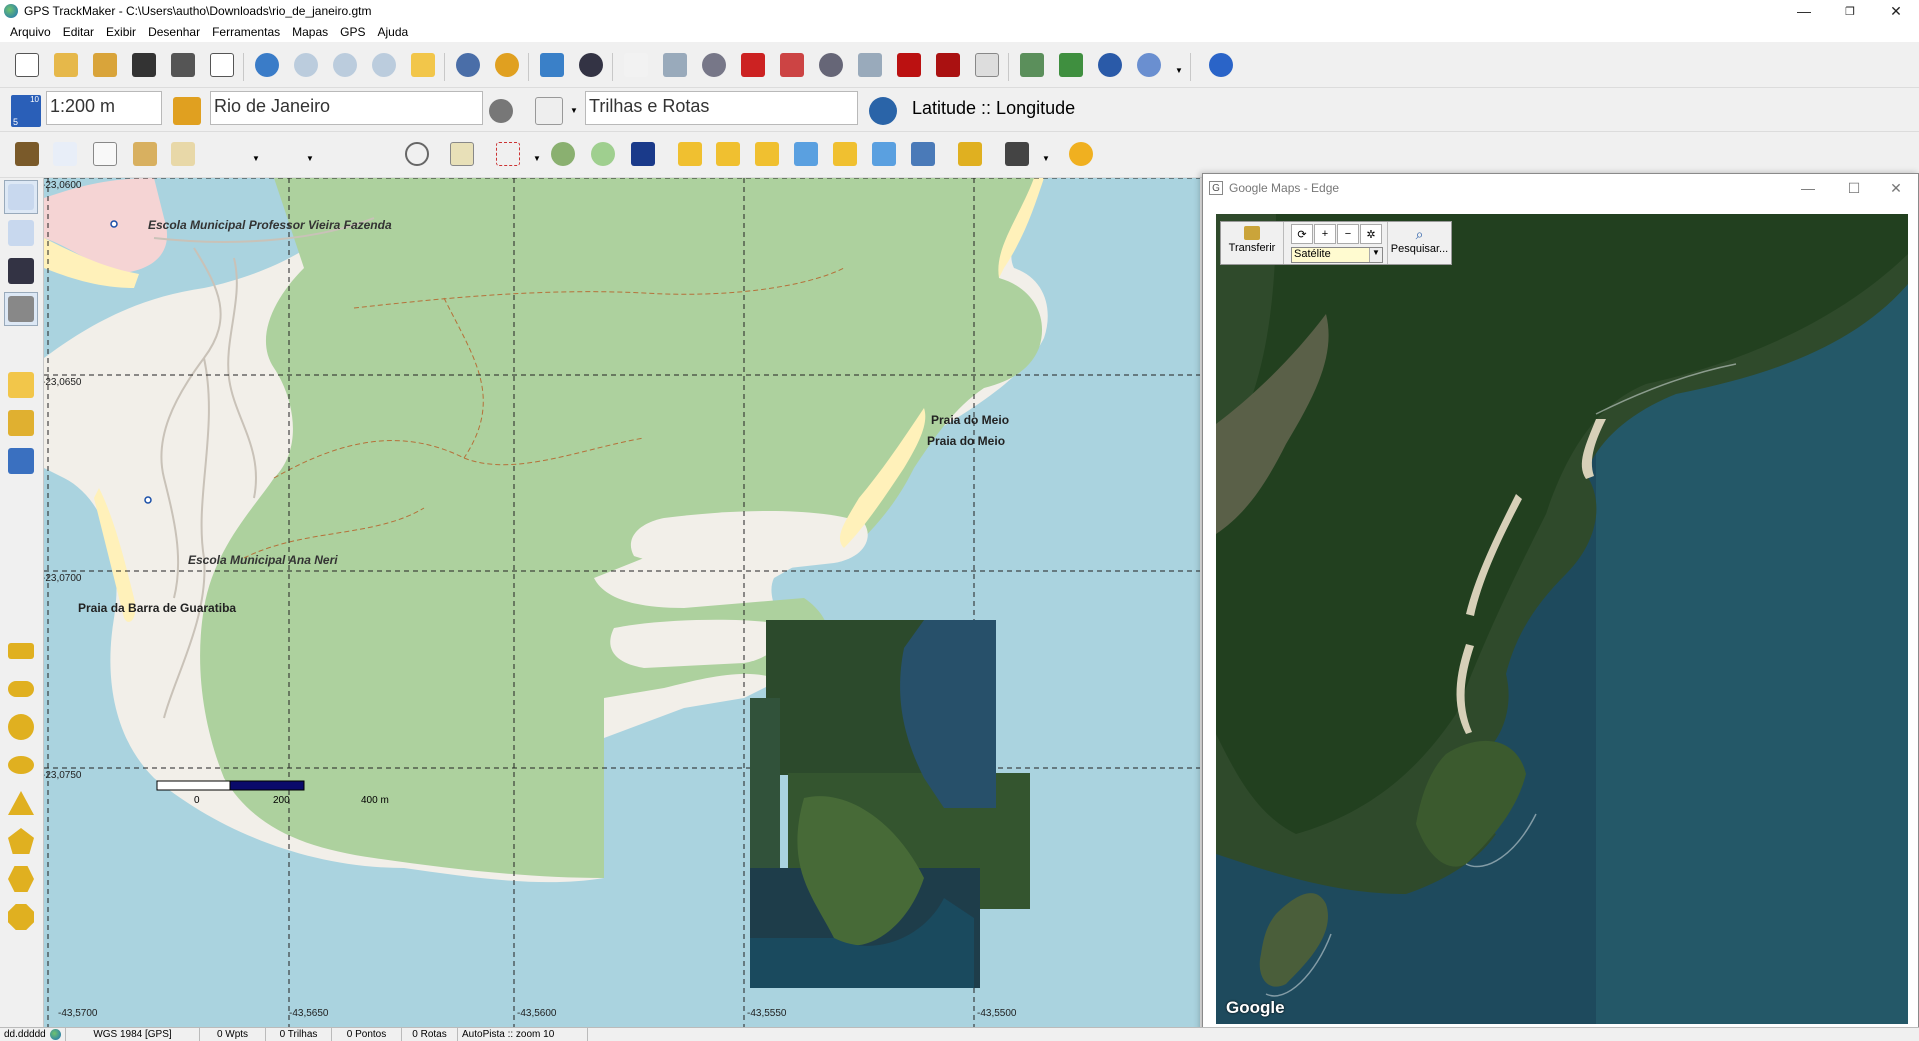  Describe the element at coordinates (690, 154) in the screenshot. I see `gps-receive-button` at that location.